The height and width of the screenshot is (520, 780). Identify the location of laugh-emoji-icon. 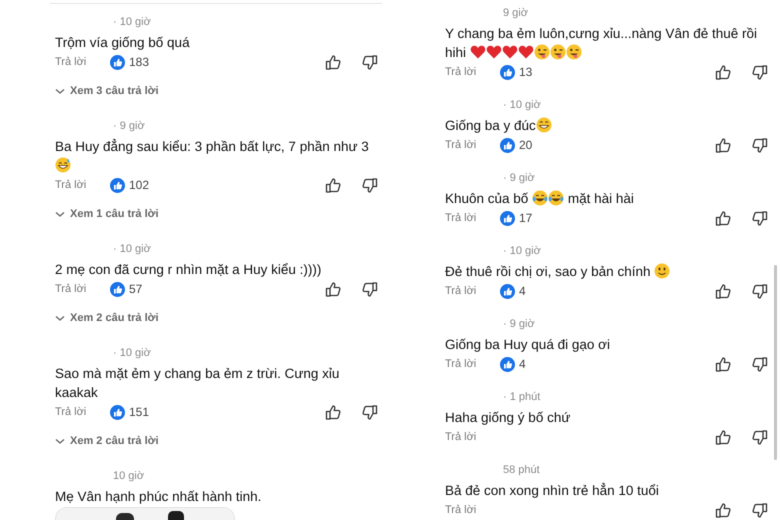
(556, 198).